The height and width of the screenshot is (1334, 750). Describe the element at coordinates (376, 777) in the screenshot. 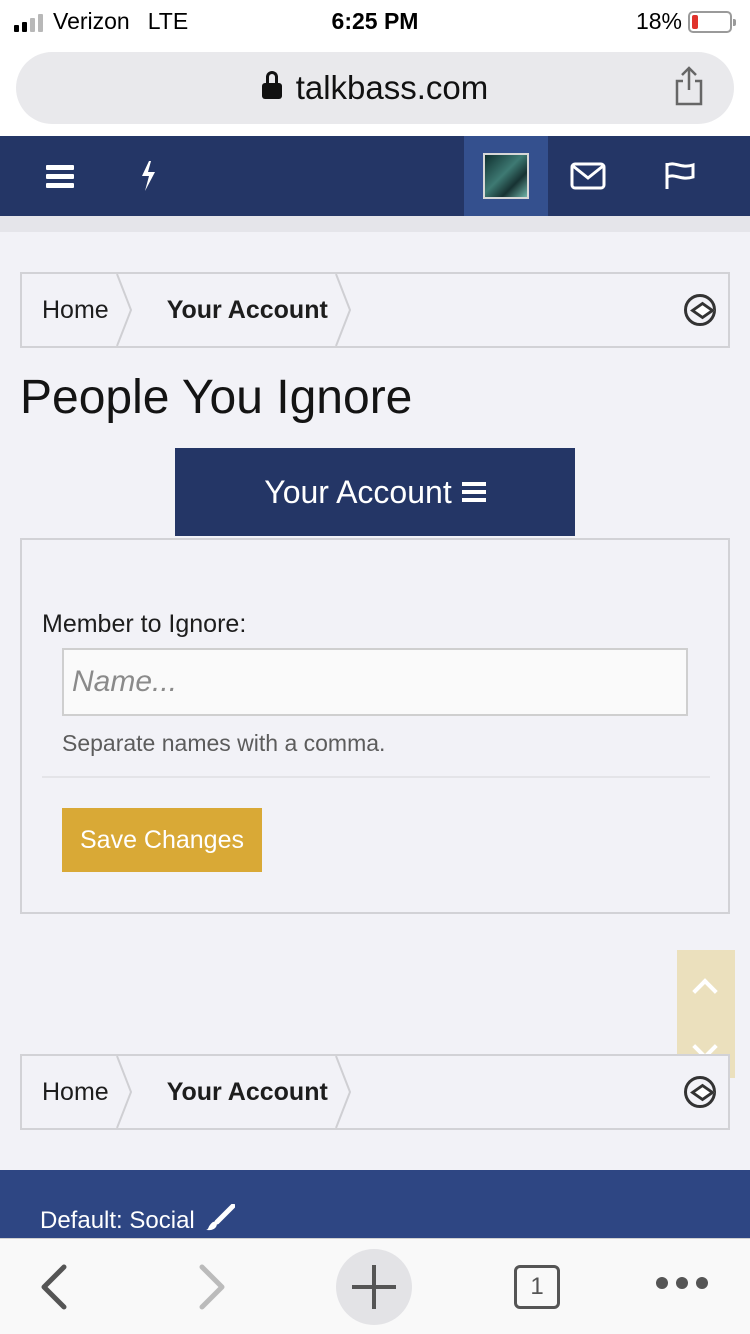

I see `form-divider` at that location.